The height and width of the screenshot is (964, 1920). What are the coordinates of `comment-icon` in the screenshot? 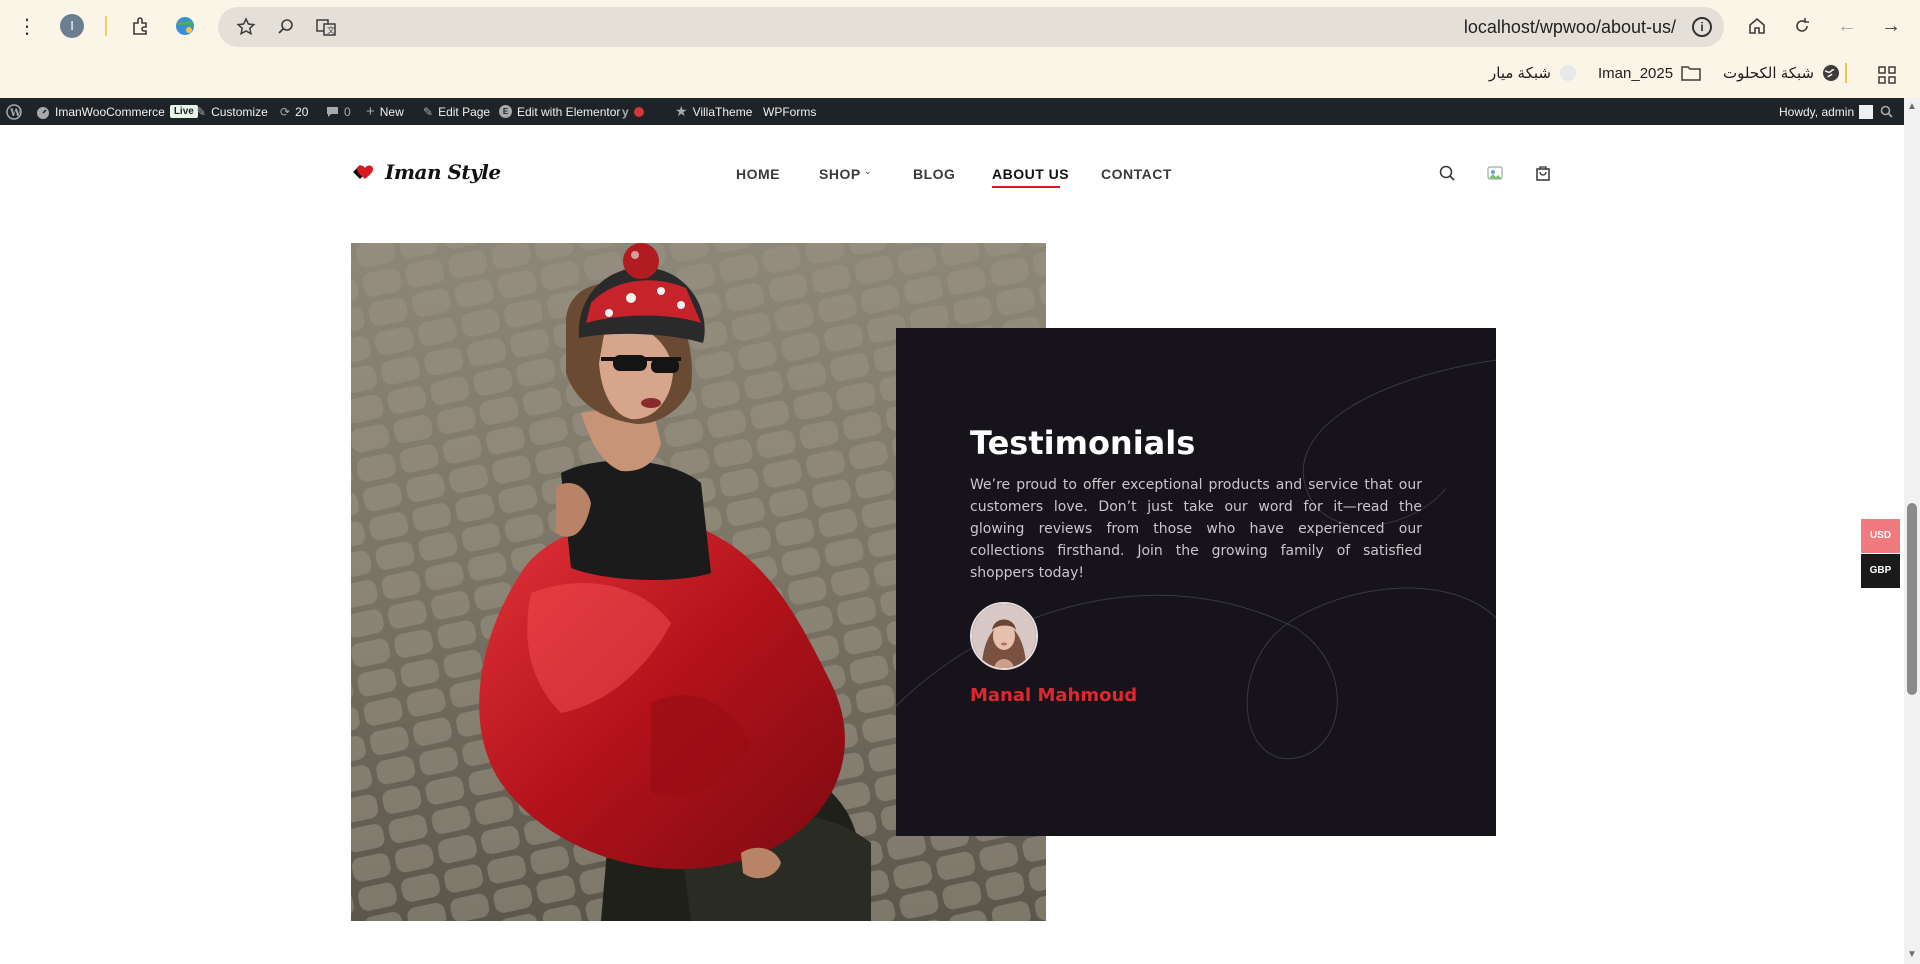 It's located at (332, 111).